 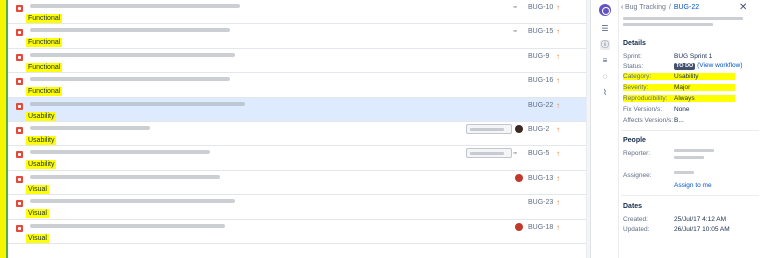 What do you see at coordinates (702, 229) in the screenshot?
I see `updated-value: 26/Jul/17 10:05 AM` at bounding box center [702, 229].